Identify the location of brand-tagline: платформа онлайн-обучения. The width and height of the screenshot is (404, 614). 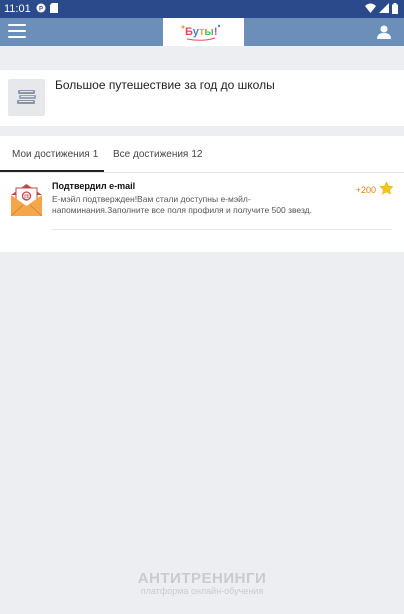
(202, 591).